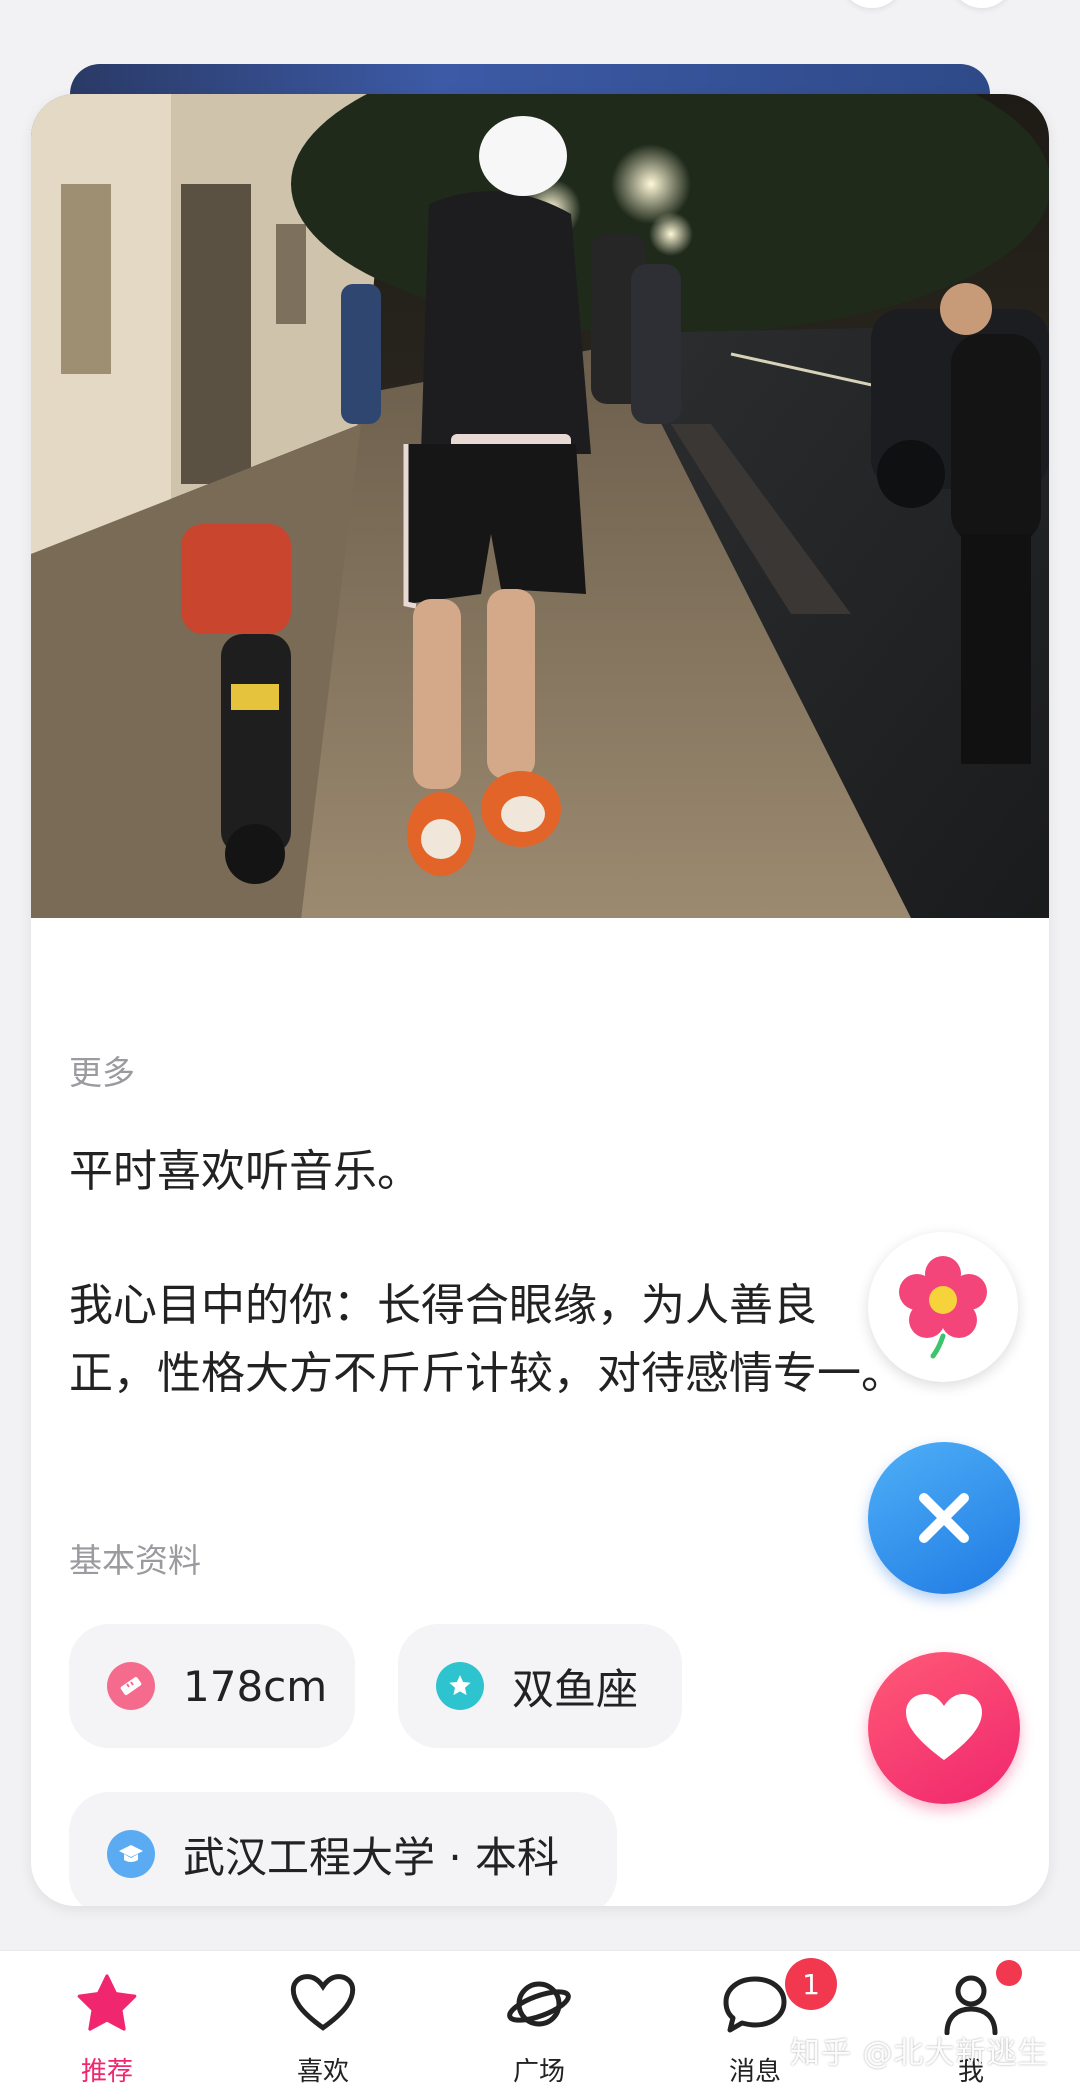 The width and height of the screenshot is (1080, 2100). What do you see at coordinates (575, 1689) in the screenshot?
I see `zodiac-value: 双鱼座` at bounding box center [575, 1689].